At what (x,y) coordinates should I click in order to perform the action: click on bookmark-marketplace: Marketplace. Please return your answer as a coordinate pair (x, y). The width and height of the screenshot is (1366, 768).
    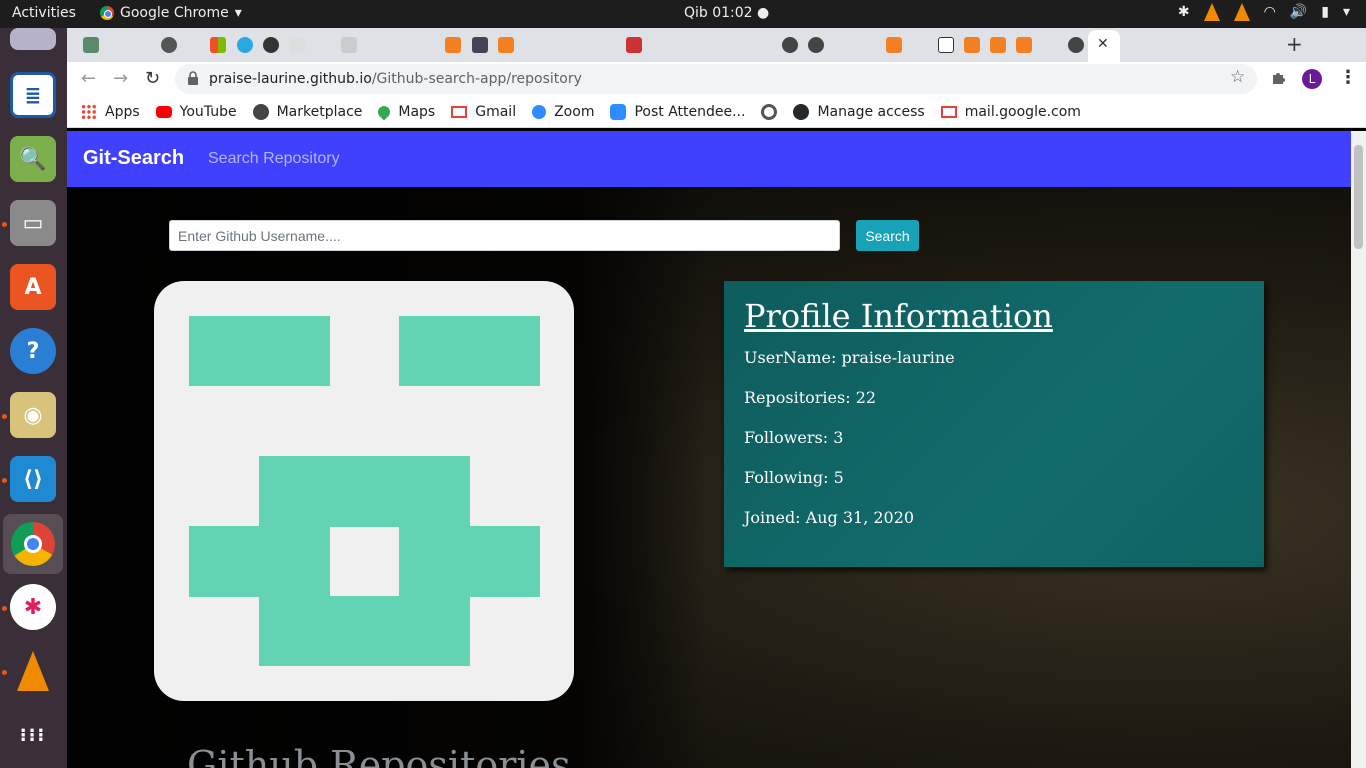
    Looking at the image, I should click on (307, 112).